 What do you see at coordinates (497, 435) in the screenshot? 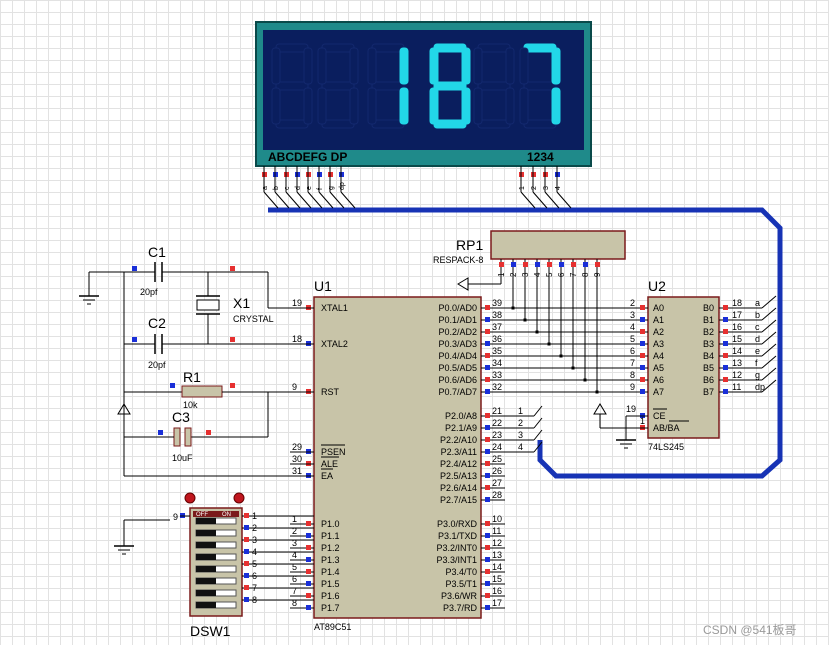
I see `u1-pin-number: 23` at bounding box center [497, 435].